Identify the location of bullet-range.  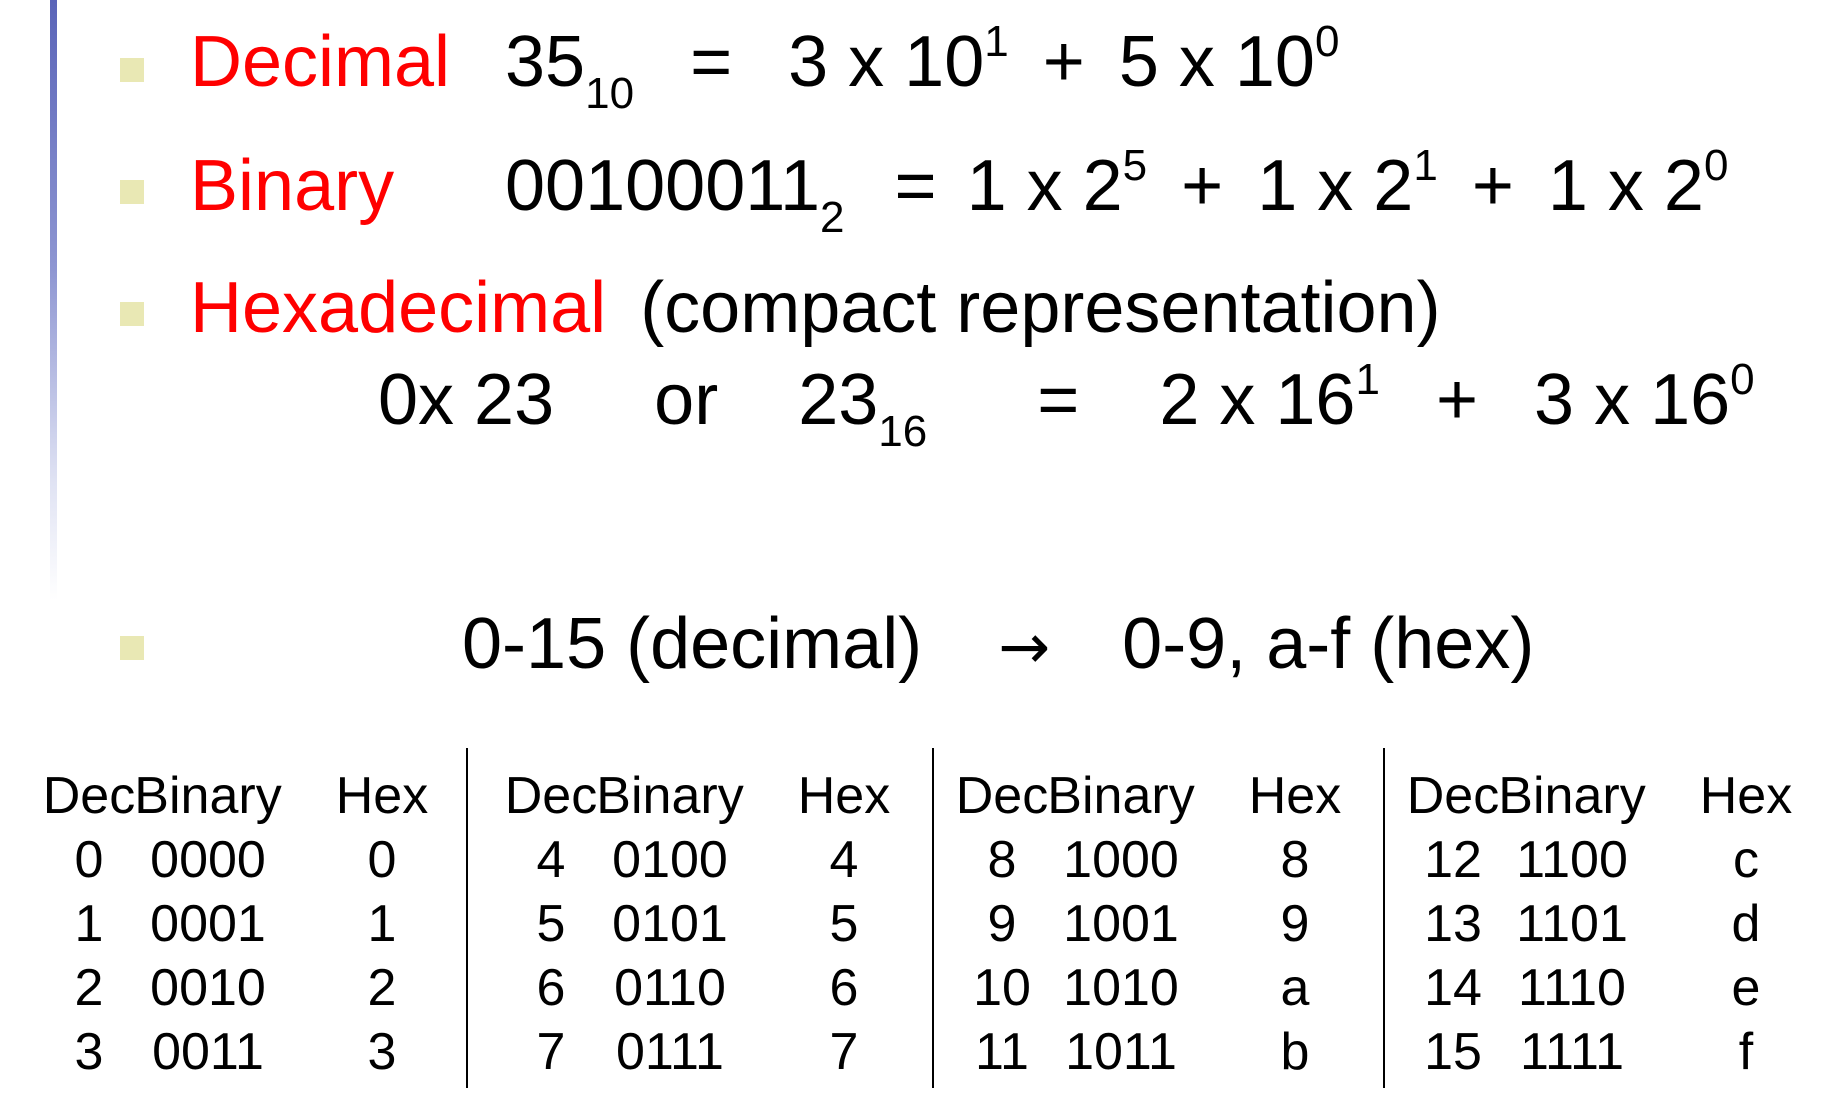
(132, 648).